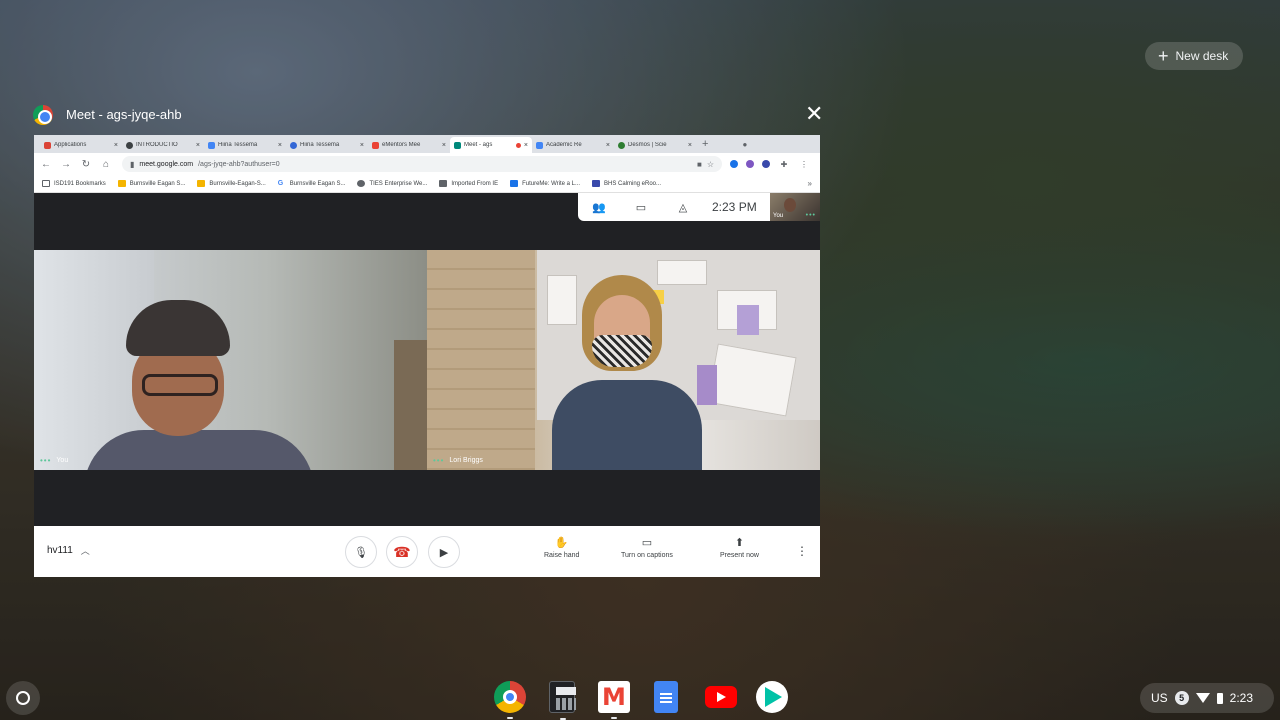 The height and width of the screenshot is (720, 1280). What do you see at coordinates (564, 145) in the screenshot?
I see `tab-label: Academic Re` at bounding box center [564, 145].